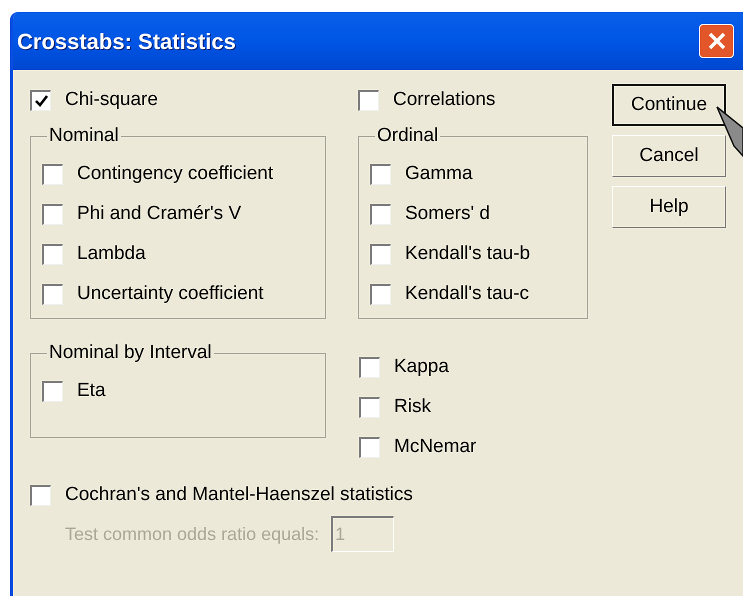 This screenshot has height=596, width=743. Describe the element at coordinates (111, 254) in the screenshot. I see `checkbox-label: Lambda` at that location.